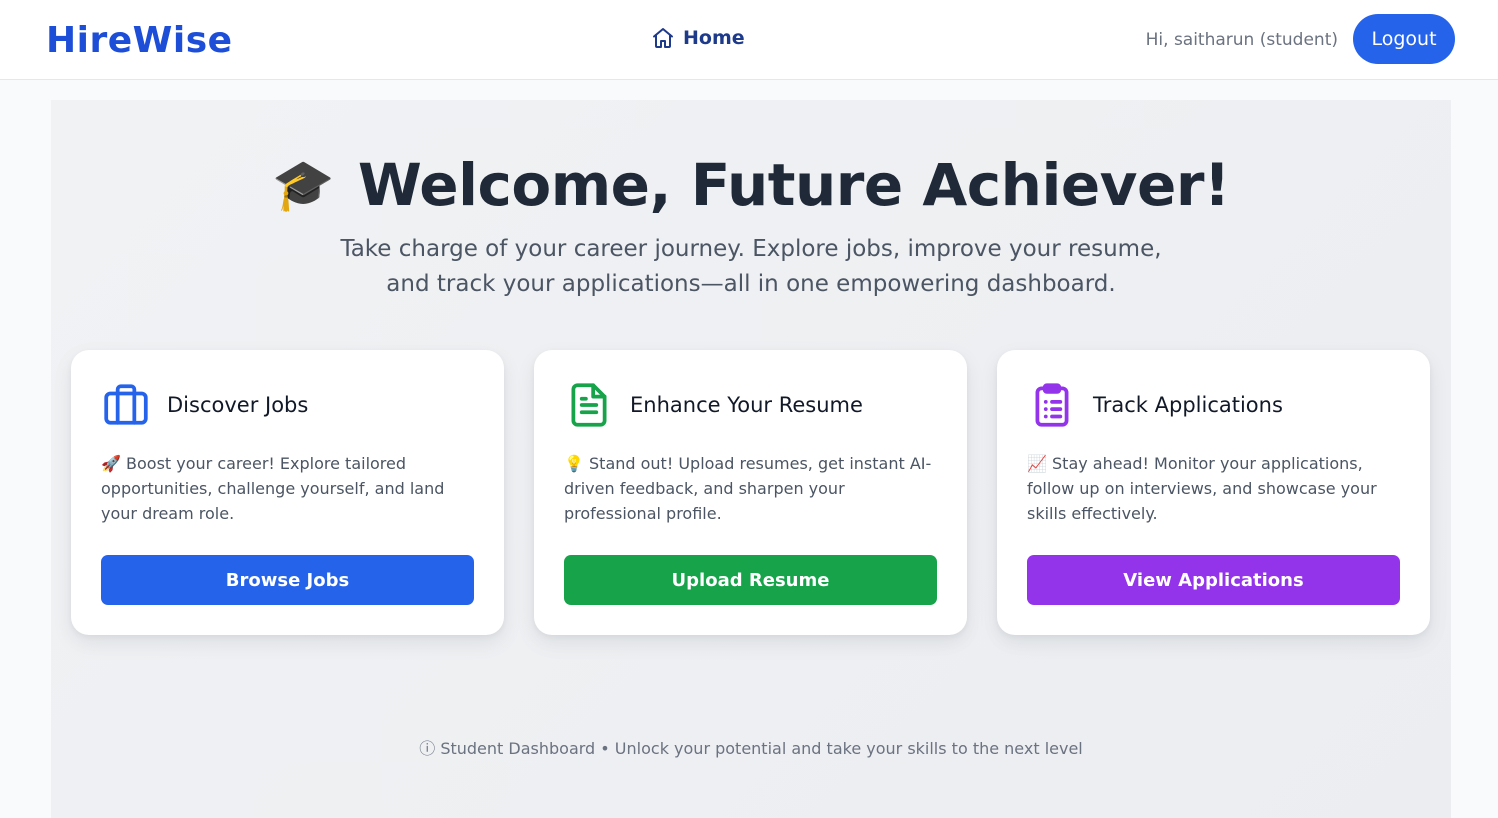 The height and width of the screenshot is (818, 1498). I want to click on graduation-cap-icon: 🎓, so click(303, 185).